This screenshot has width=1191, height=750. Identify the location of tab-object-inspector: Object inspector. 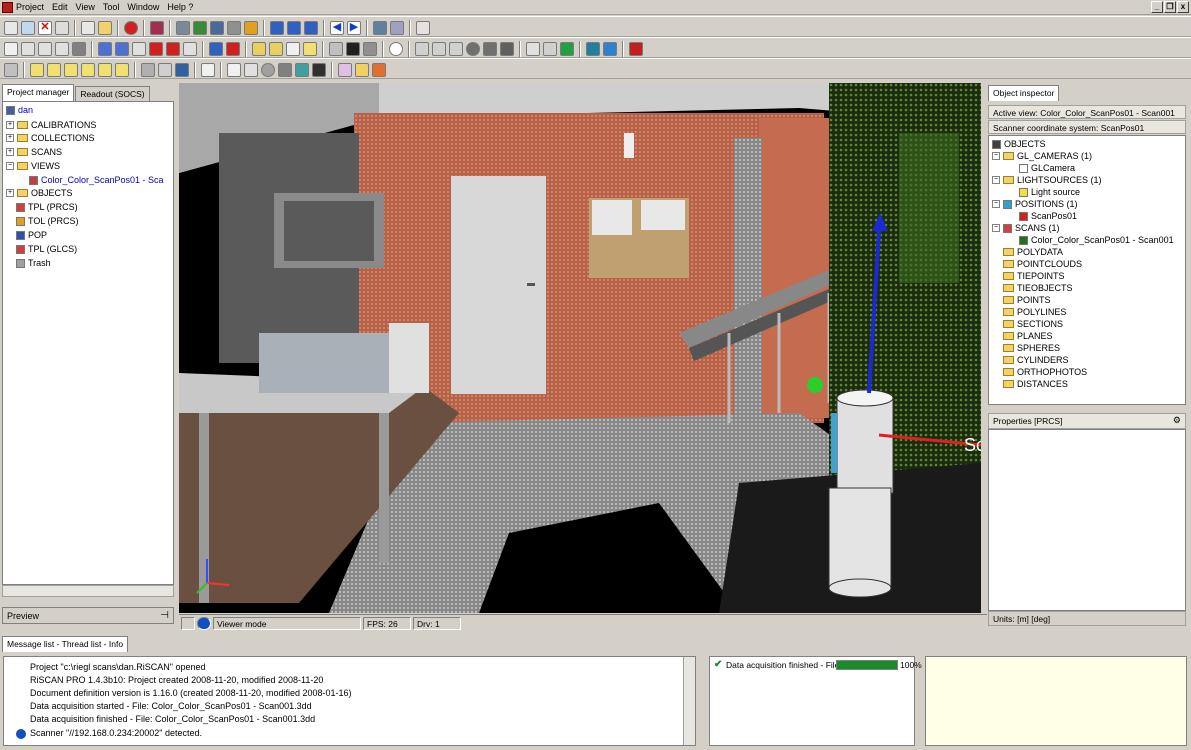
(1024, 93).